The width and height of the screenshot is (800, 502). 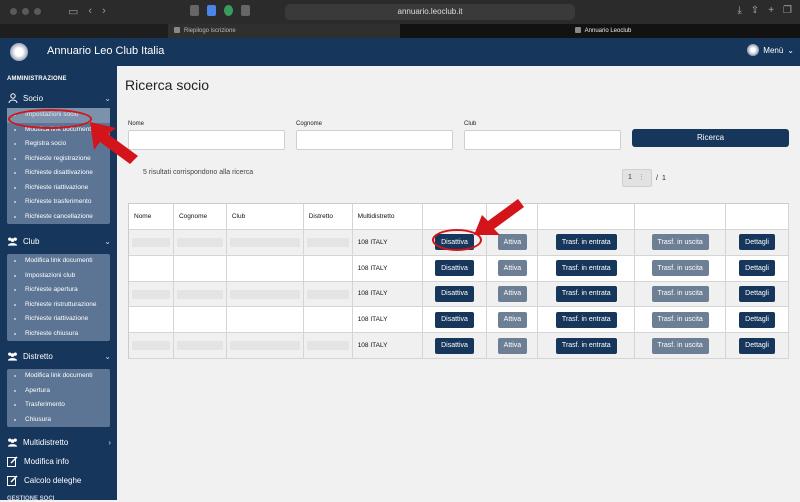 I want to click on close-window-icon, so click(x=13, y=11).